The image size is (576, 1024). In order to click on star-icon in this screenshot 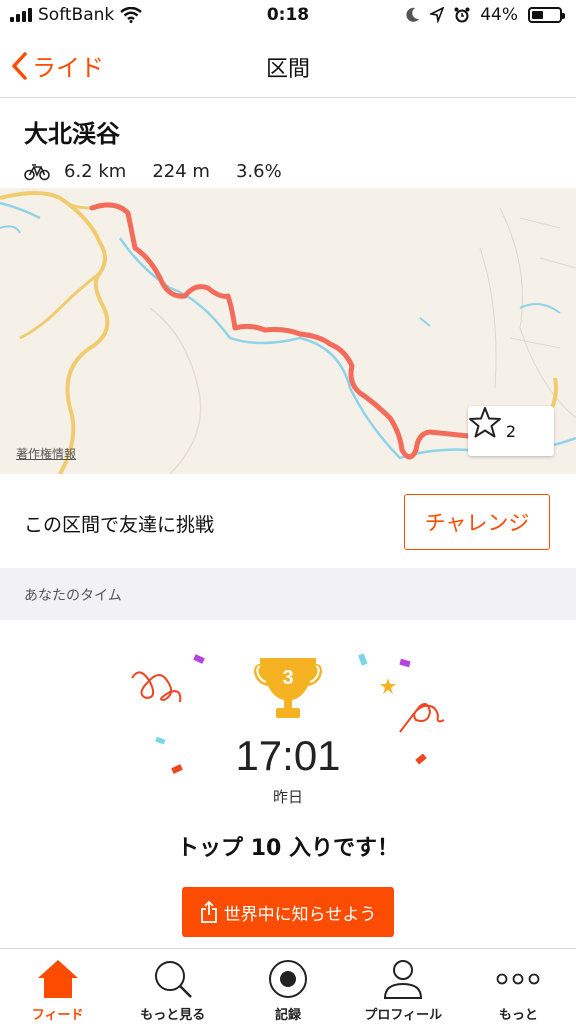, I will do `click(485, 422)`.